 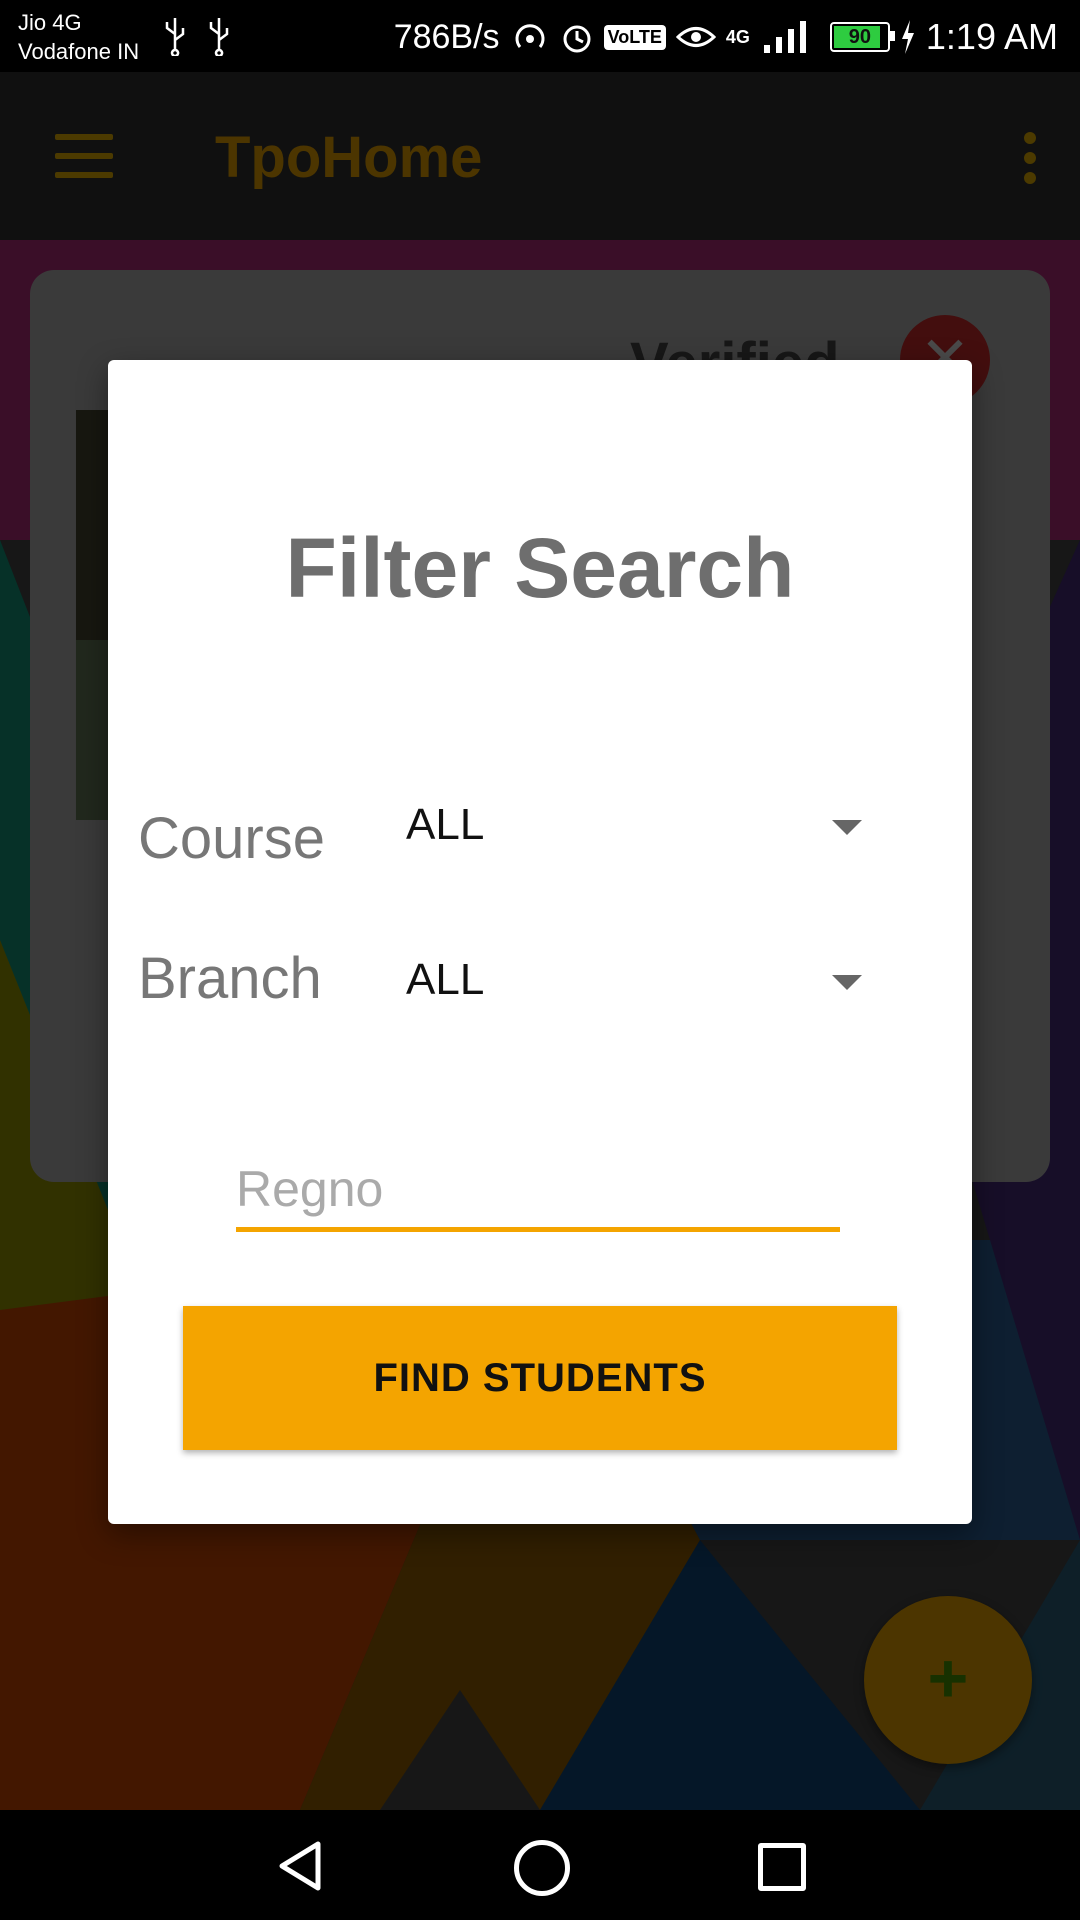 What do you see at coordinates (688, 985) in the screenshot?
I see `branch-select: ALL` at bounding box center [688, 985].